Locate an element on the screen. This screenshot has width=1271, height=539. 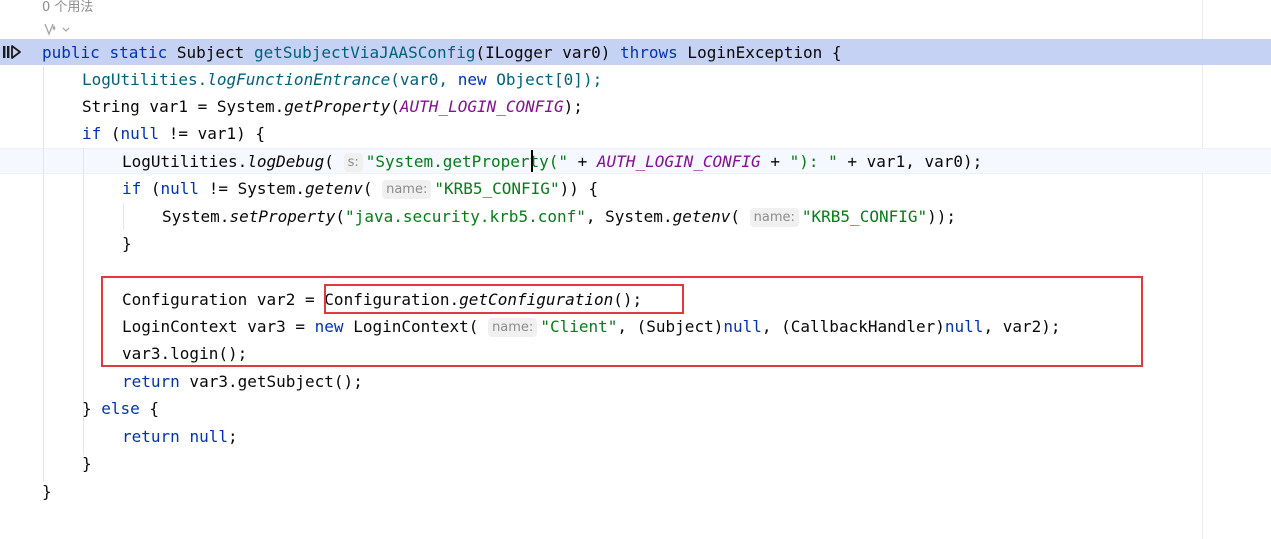
keyword: else is located at coordinates (120, 408).